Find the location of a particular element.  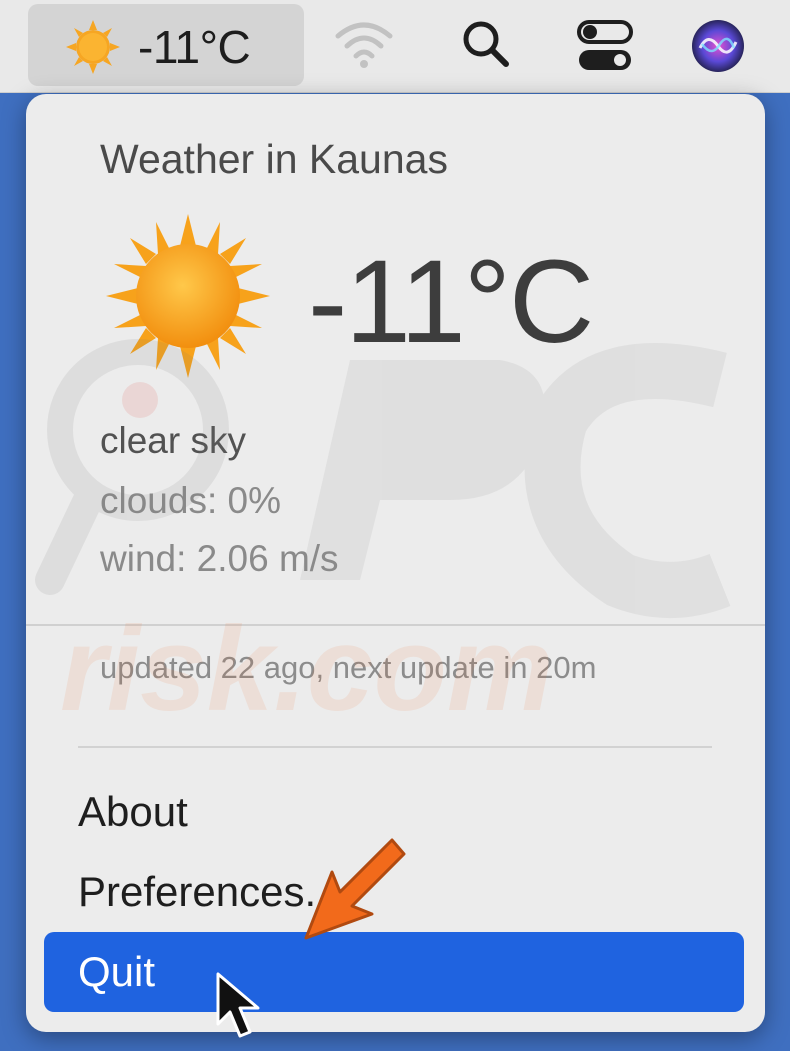

menubar-weather-item: -11°C is located at coordinates (166, 45).